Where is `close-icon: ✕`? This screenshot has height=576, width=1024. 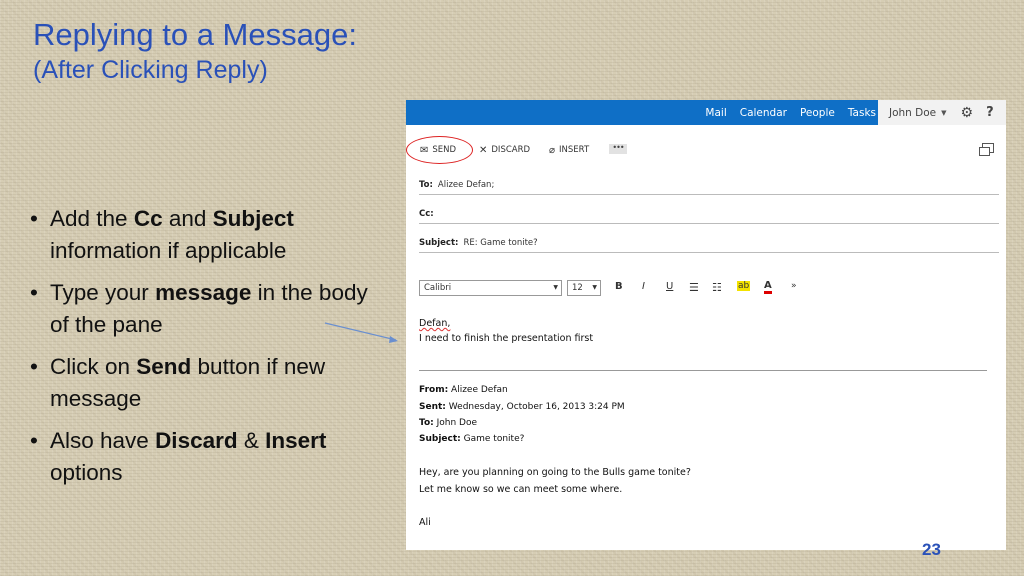
close-icon: ✕ is located at coordinates (483, 150).